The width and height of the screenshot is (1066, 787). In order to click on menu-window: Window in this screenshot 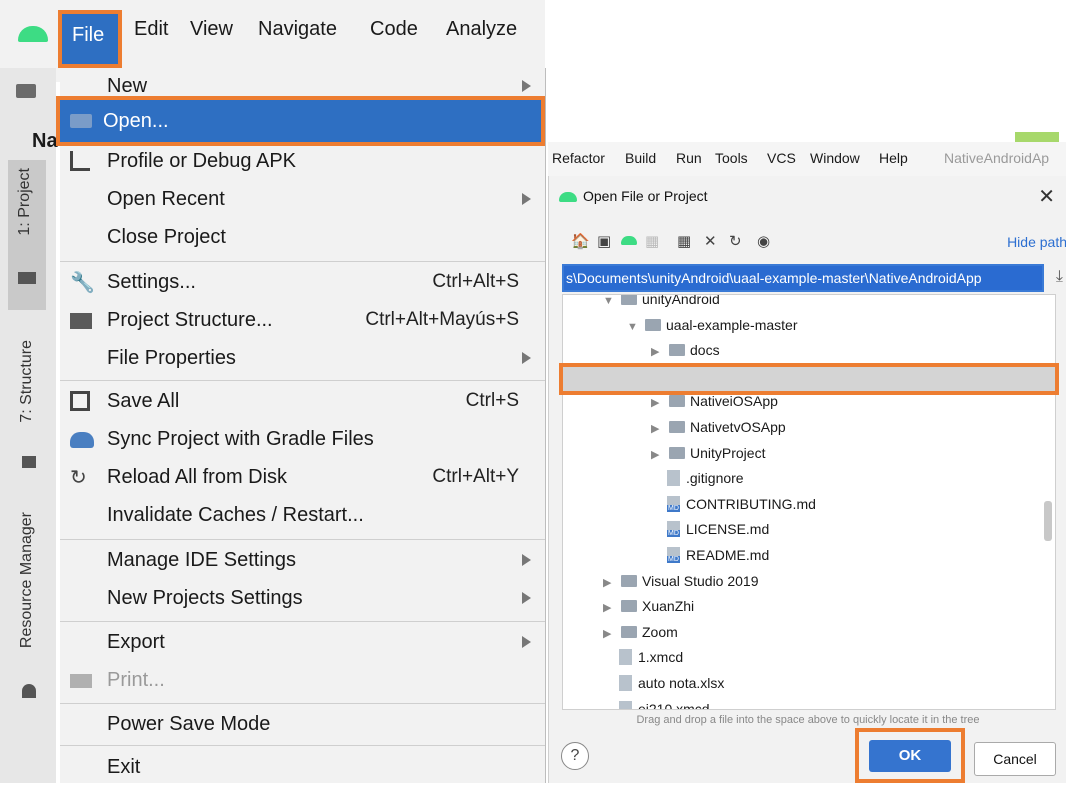, I will do `click(835, 158)`.